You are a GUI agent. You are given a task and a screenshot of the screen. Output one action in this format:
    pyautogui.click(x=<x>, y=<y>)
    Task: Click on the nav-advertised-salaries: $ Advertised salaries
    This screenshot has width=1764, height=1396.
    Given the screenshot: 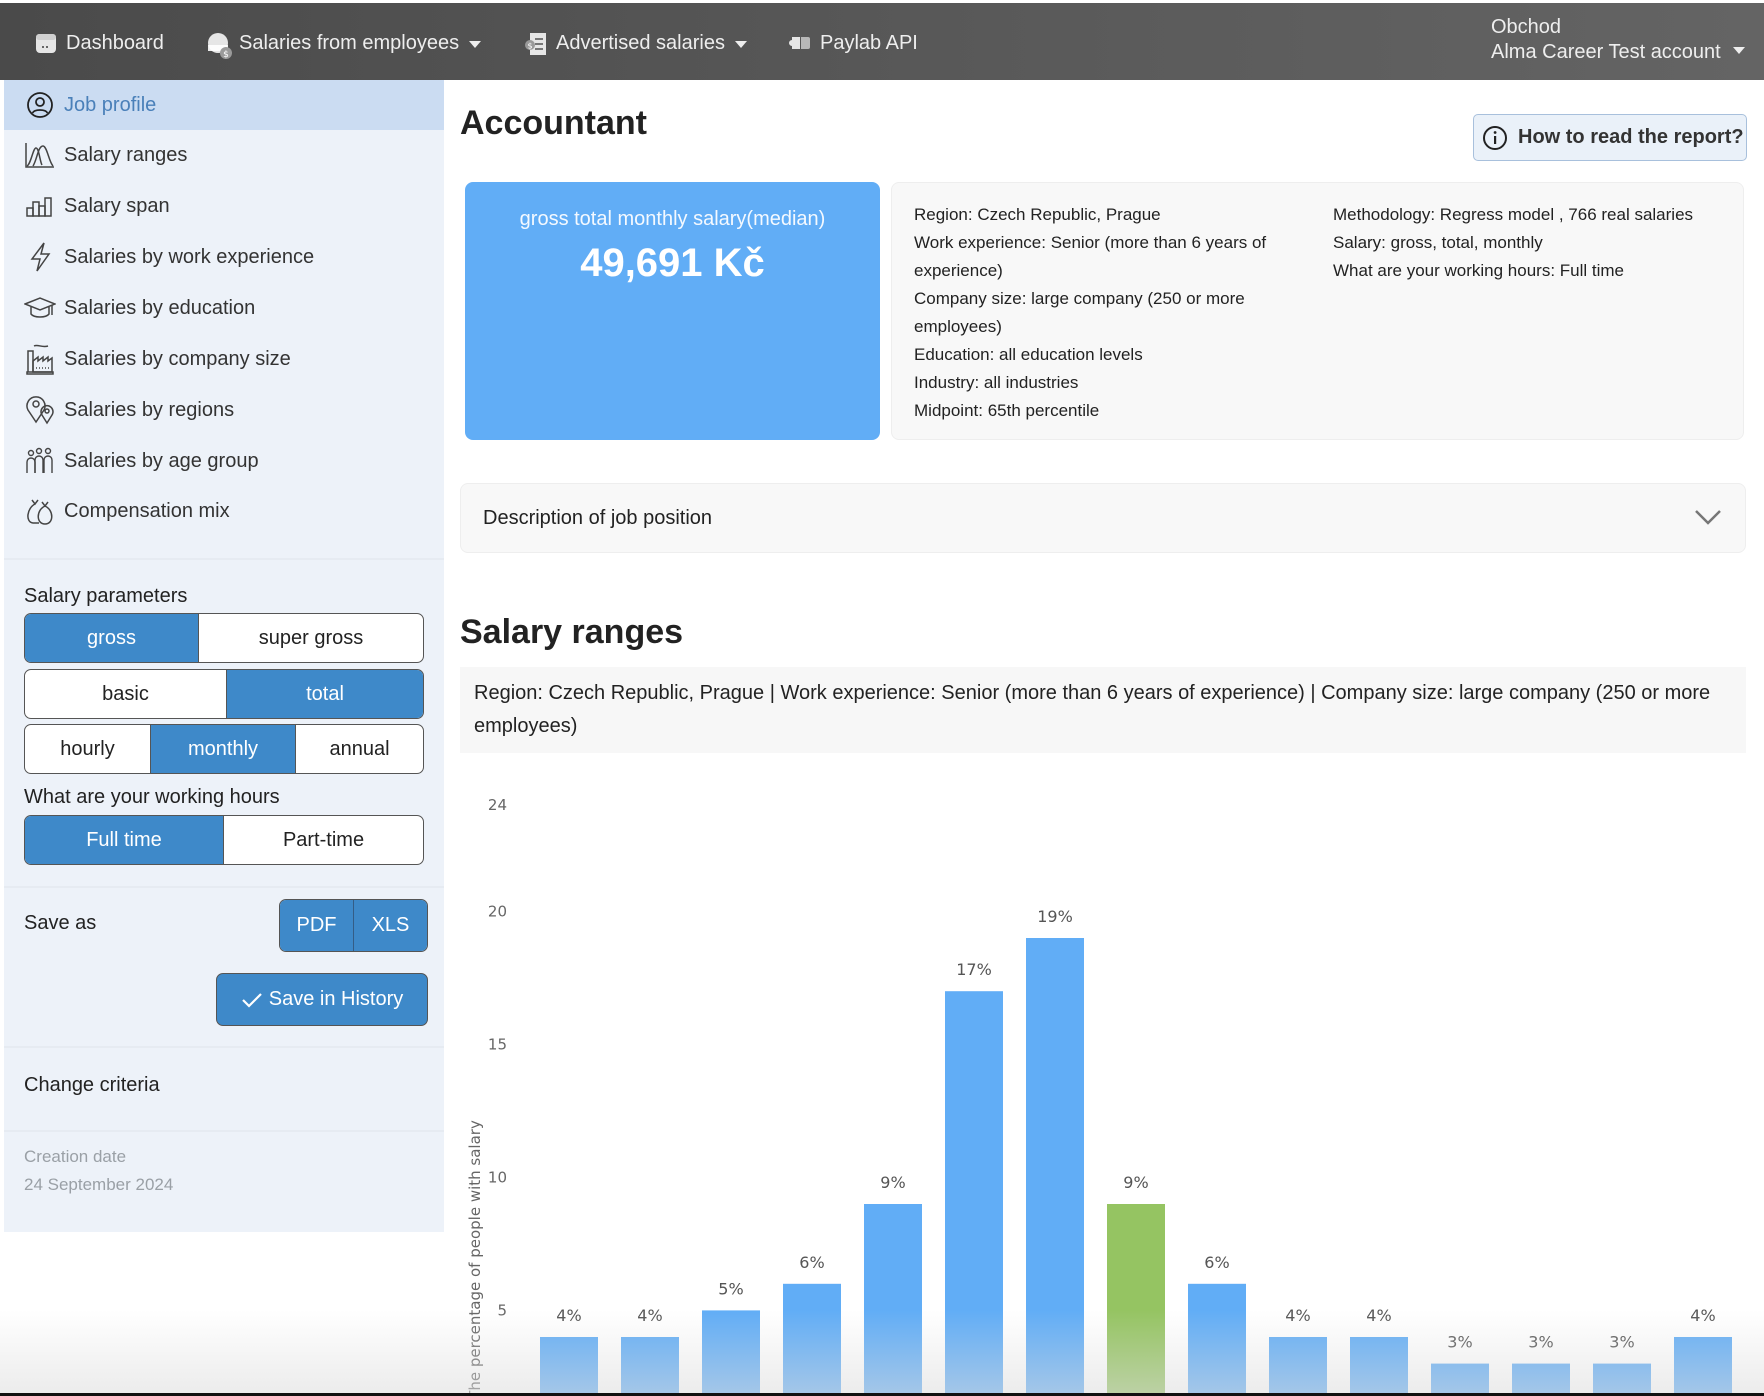 What is the action you would take?
    pyautogui.click(x=635, y=43)
    